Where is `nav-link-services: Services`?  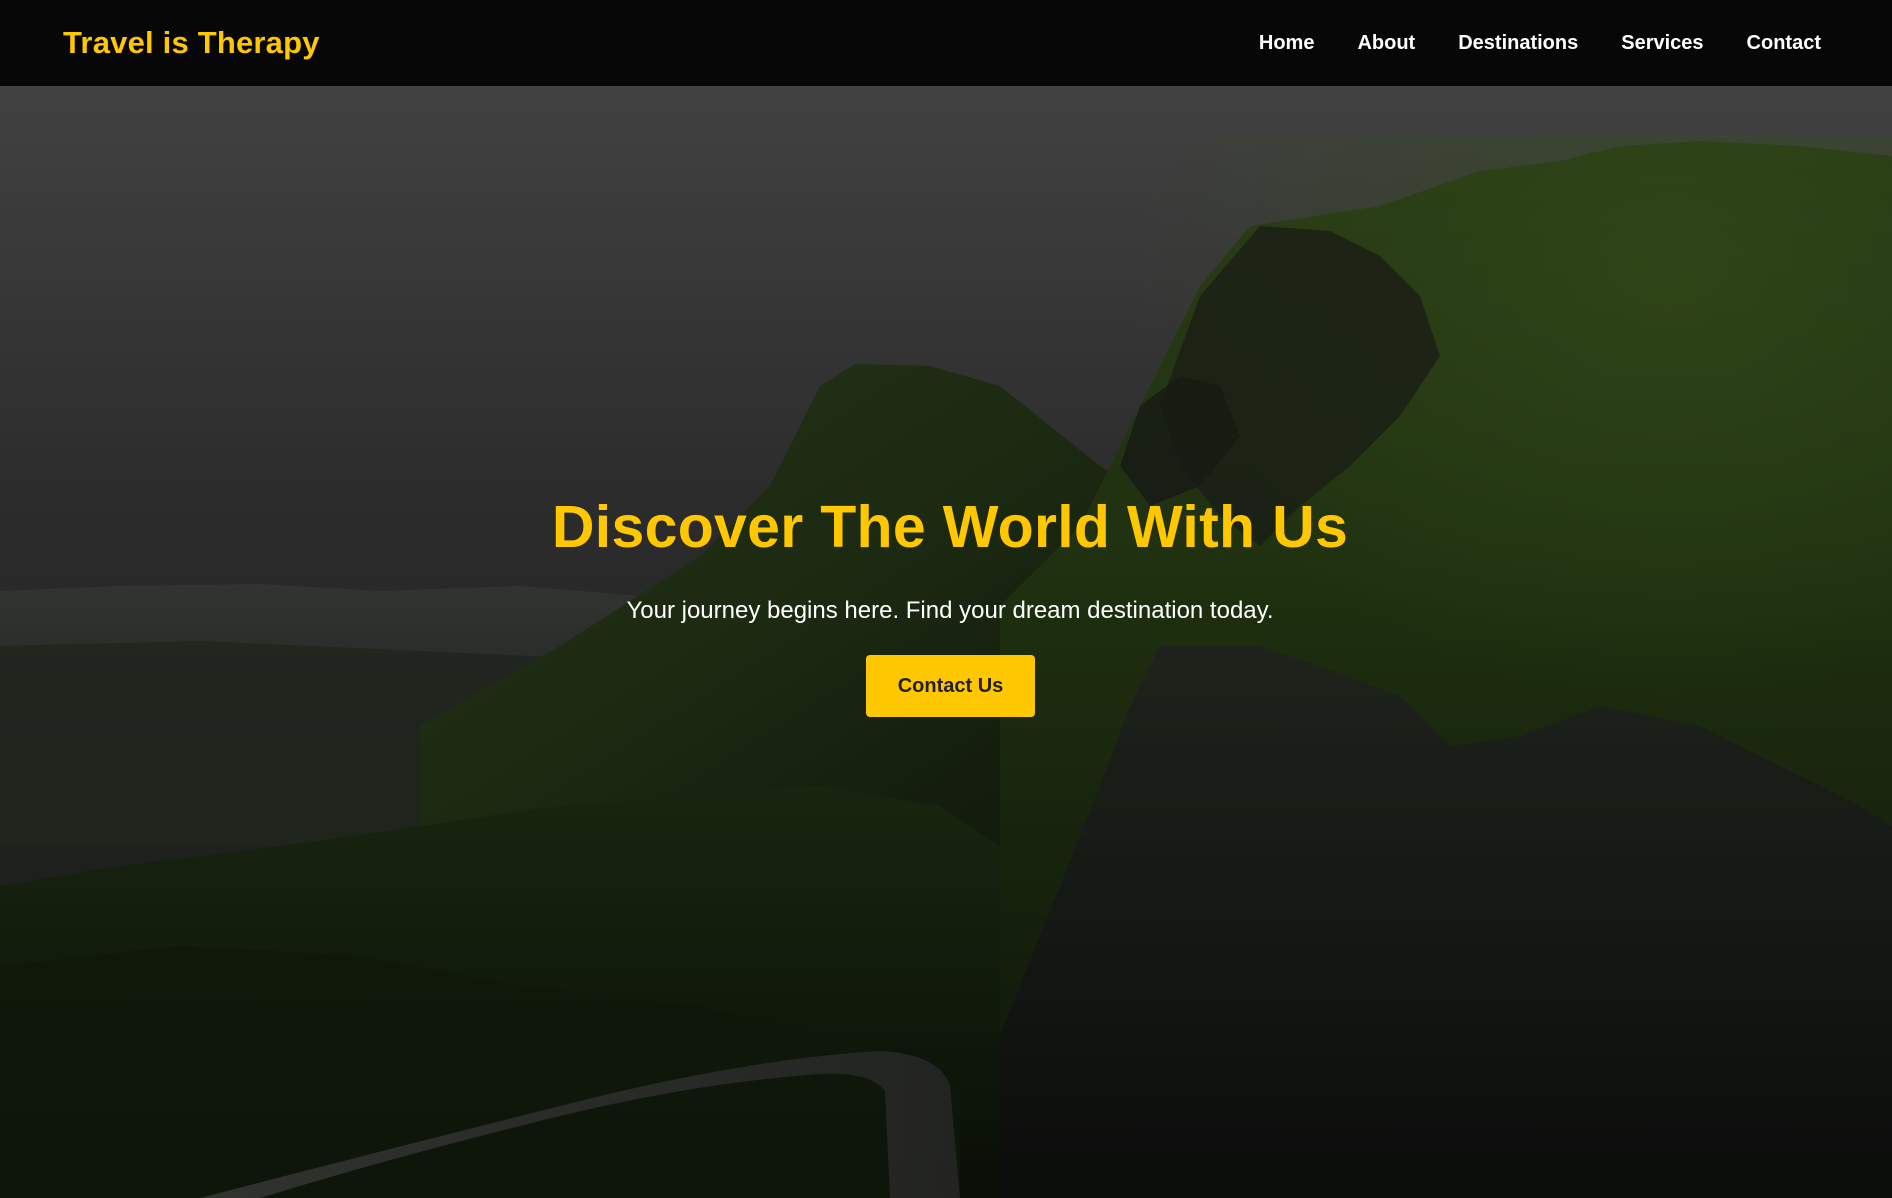 nav-link-services: Services is located at coordinates (1662, 43).